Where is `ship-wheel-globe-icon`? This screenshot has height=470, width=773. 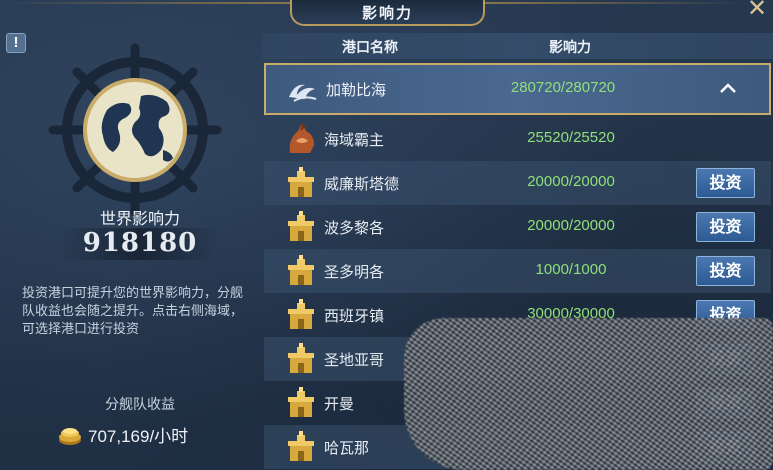 ship-wheel-globe-icon is located at coordinates (135, 130).